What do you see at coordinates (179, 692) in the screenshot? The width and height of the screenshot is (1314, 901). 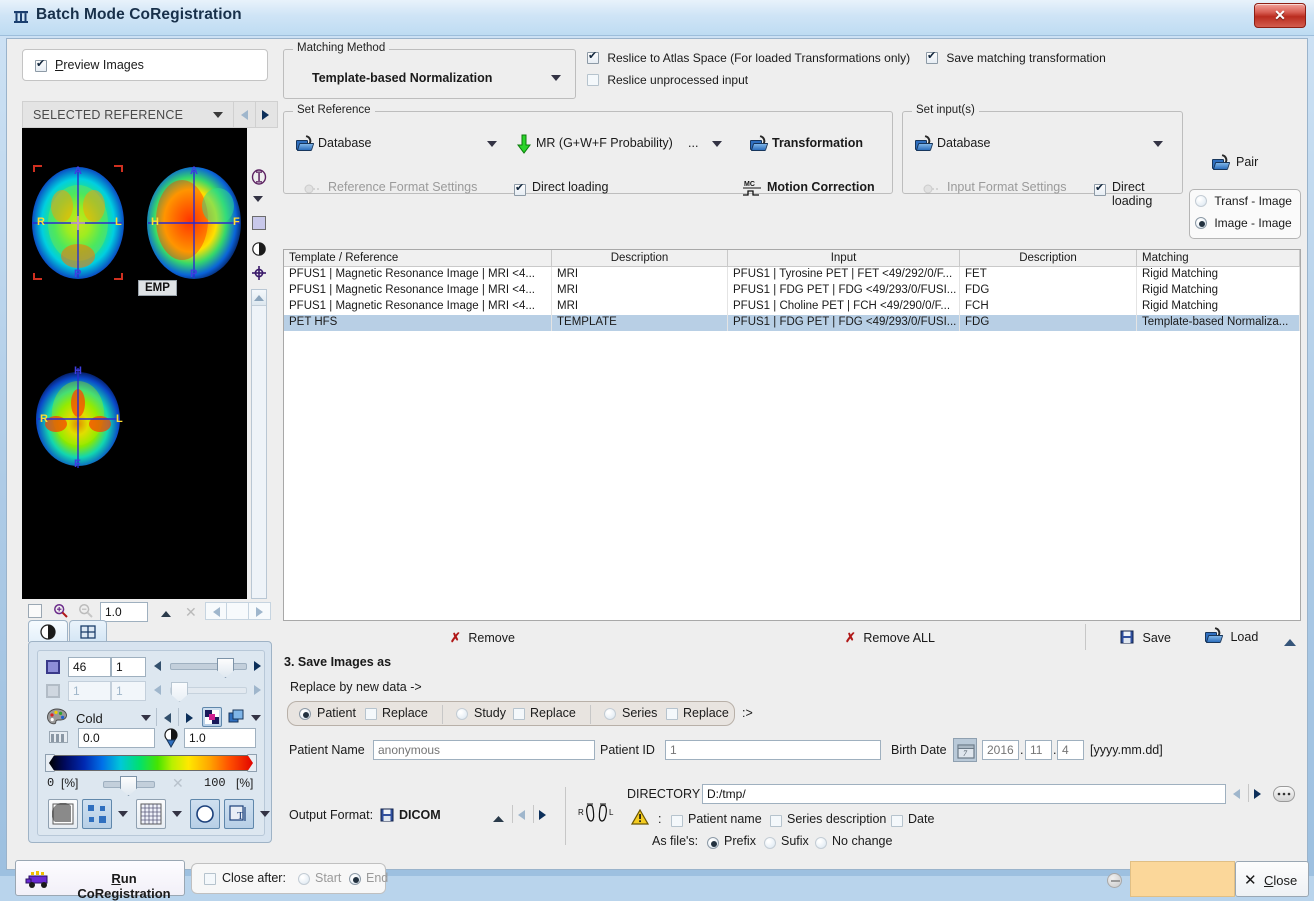 I see `frame-slider-thumb` at bounding box center [179, 692].